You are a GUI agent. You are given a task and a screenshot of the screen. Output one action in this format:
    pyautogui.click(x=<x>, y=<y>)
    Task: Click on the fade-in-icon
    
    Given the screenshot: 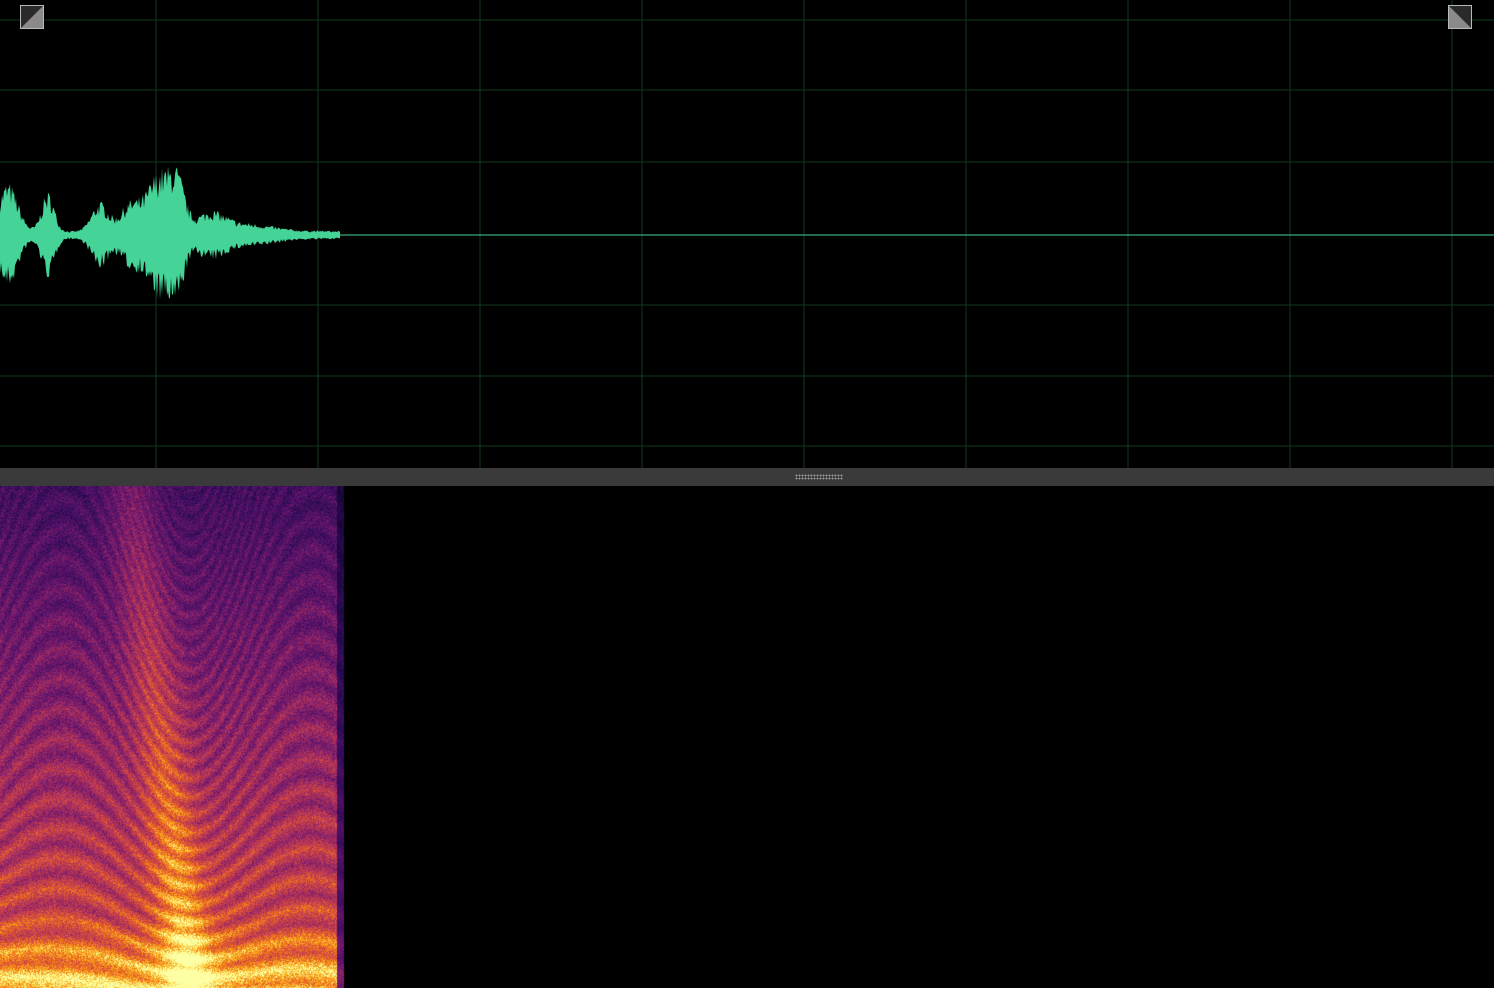 What is the action you would take?
    pyautogui.click(x=32, y=17)
    